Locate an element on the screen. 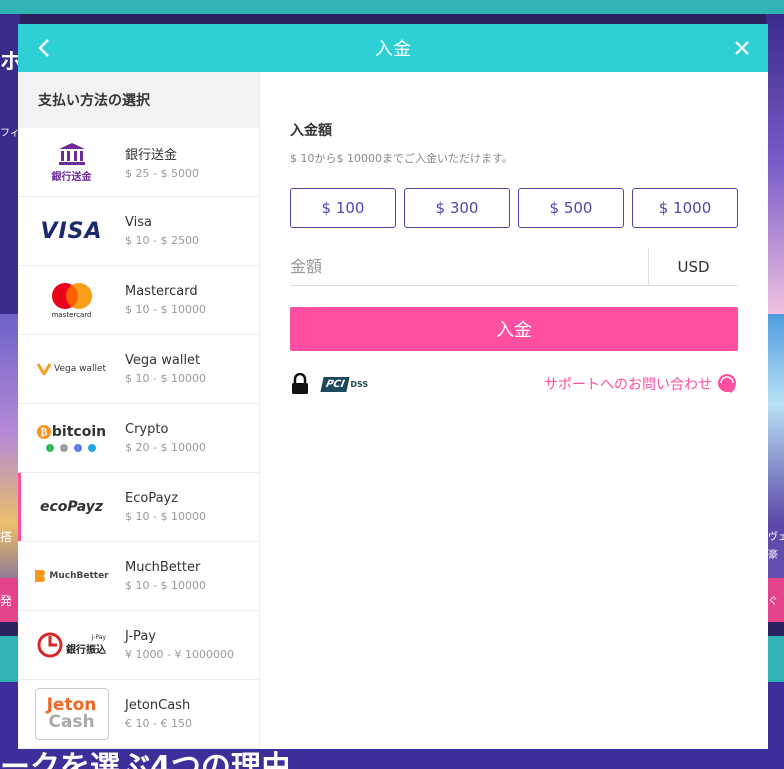 Image resolution: width=784 pixels, height=769 pixels. payment-method-mastercard: mastercard Mastercard $ 10 - $ 10000 is located at coordinates (138, 300).